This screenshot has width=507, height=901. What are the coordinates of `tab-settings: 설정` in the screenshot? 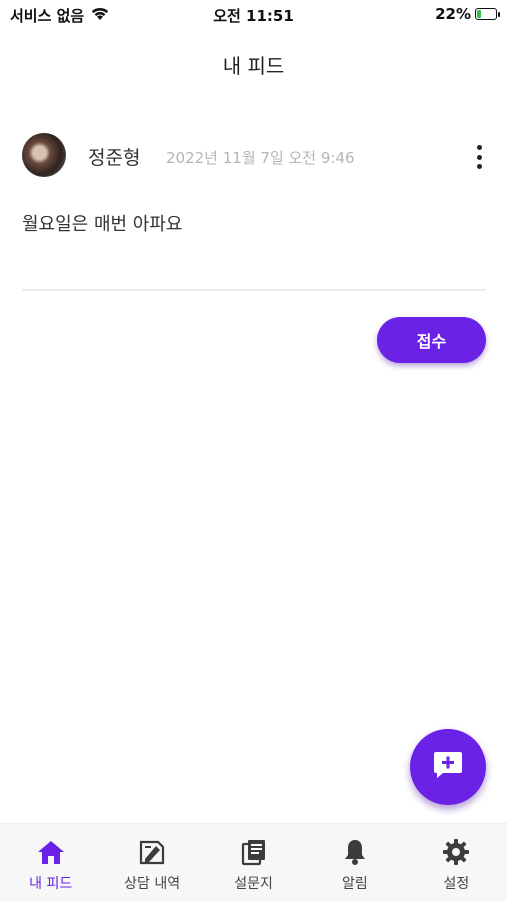 It's located at (456, 862).